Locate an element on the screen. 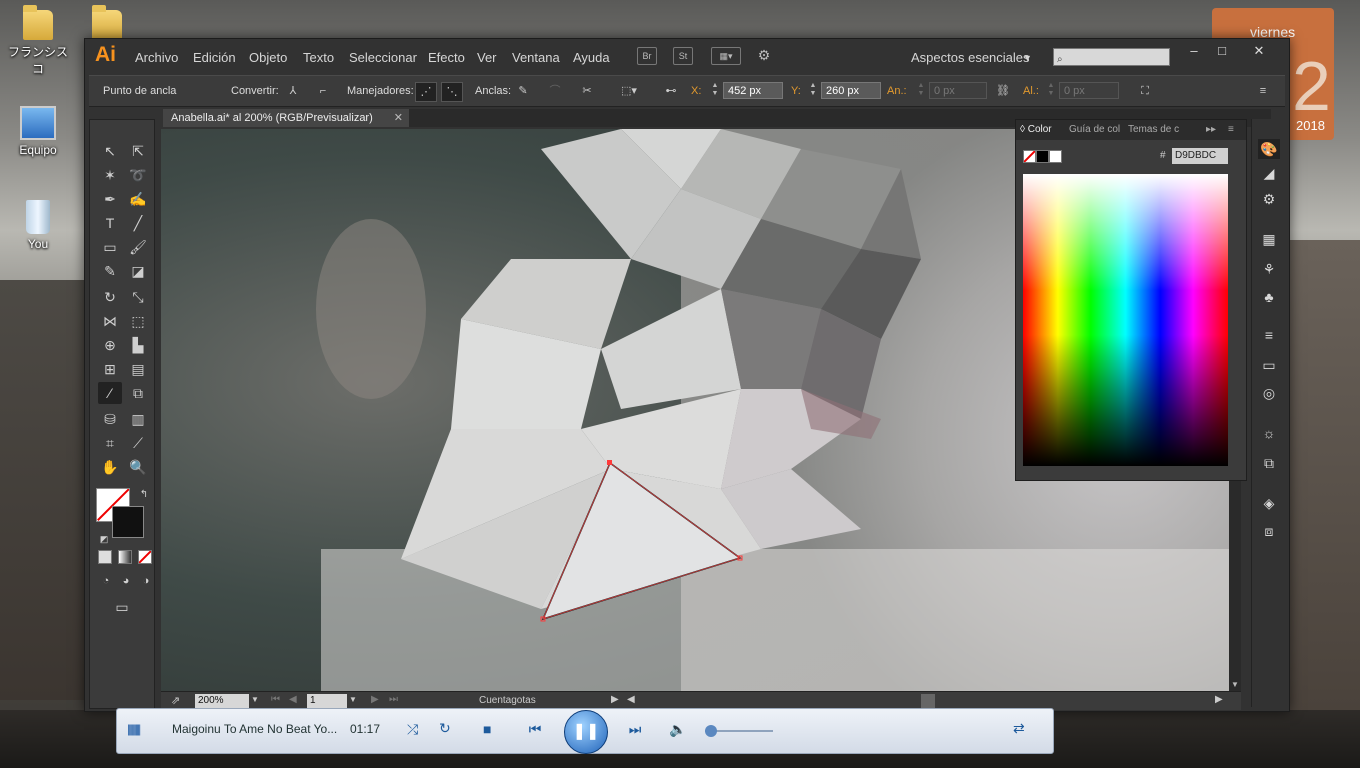  shuffle-icon: ⤮ is located at coordinates (412, 729).